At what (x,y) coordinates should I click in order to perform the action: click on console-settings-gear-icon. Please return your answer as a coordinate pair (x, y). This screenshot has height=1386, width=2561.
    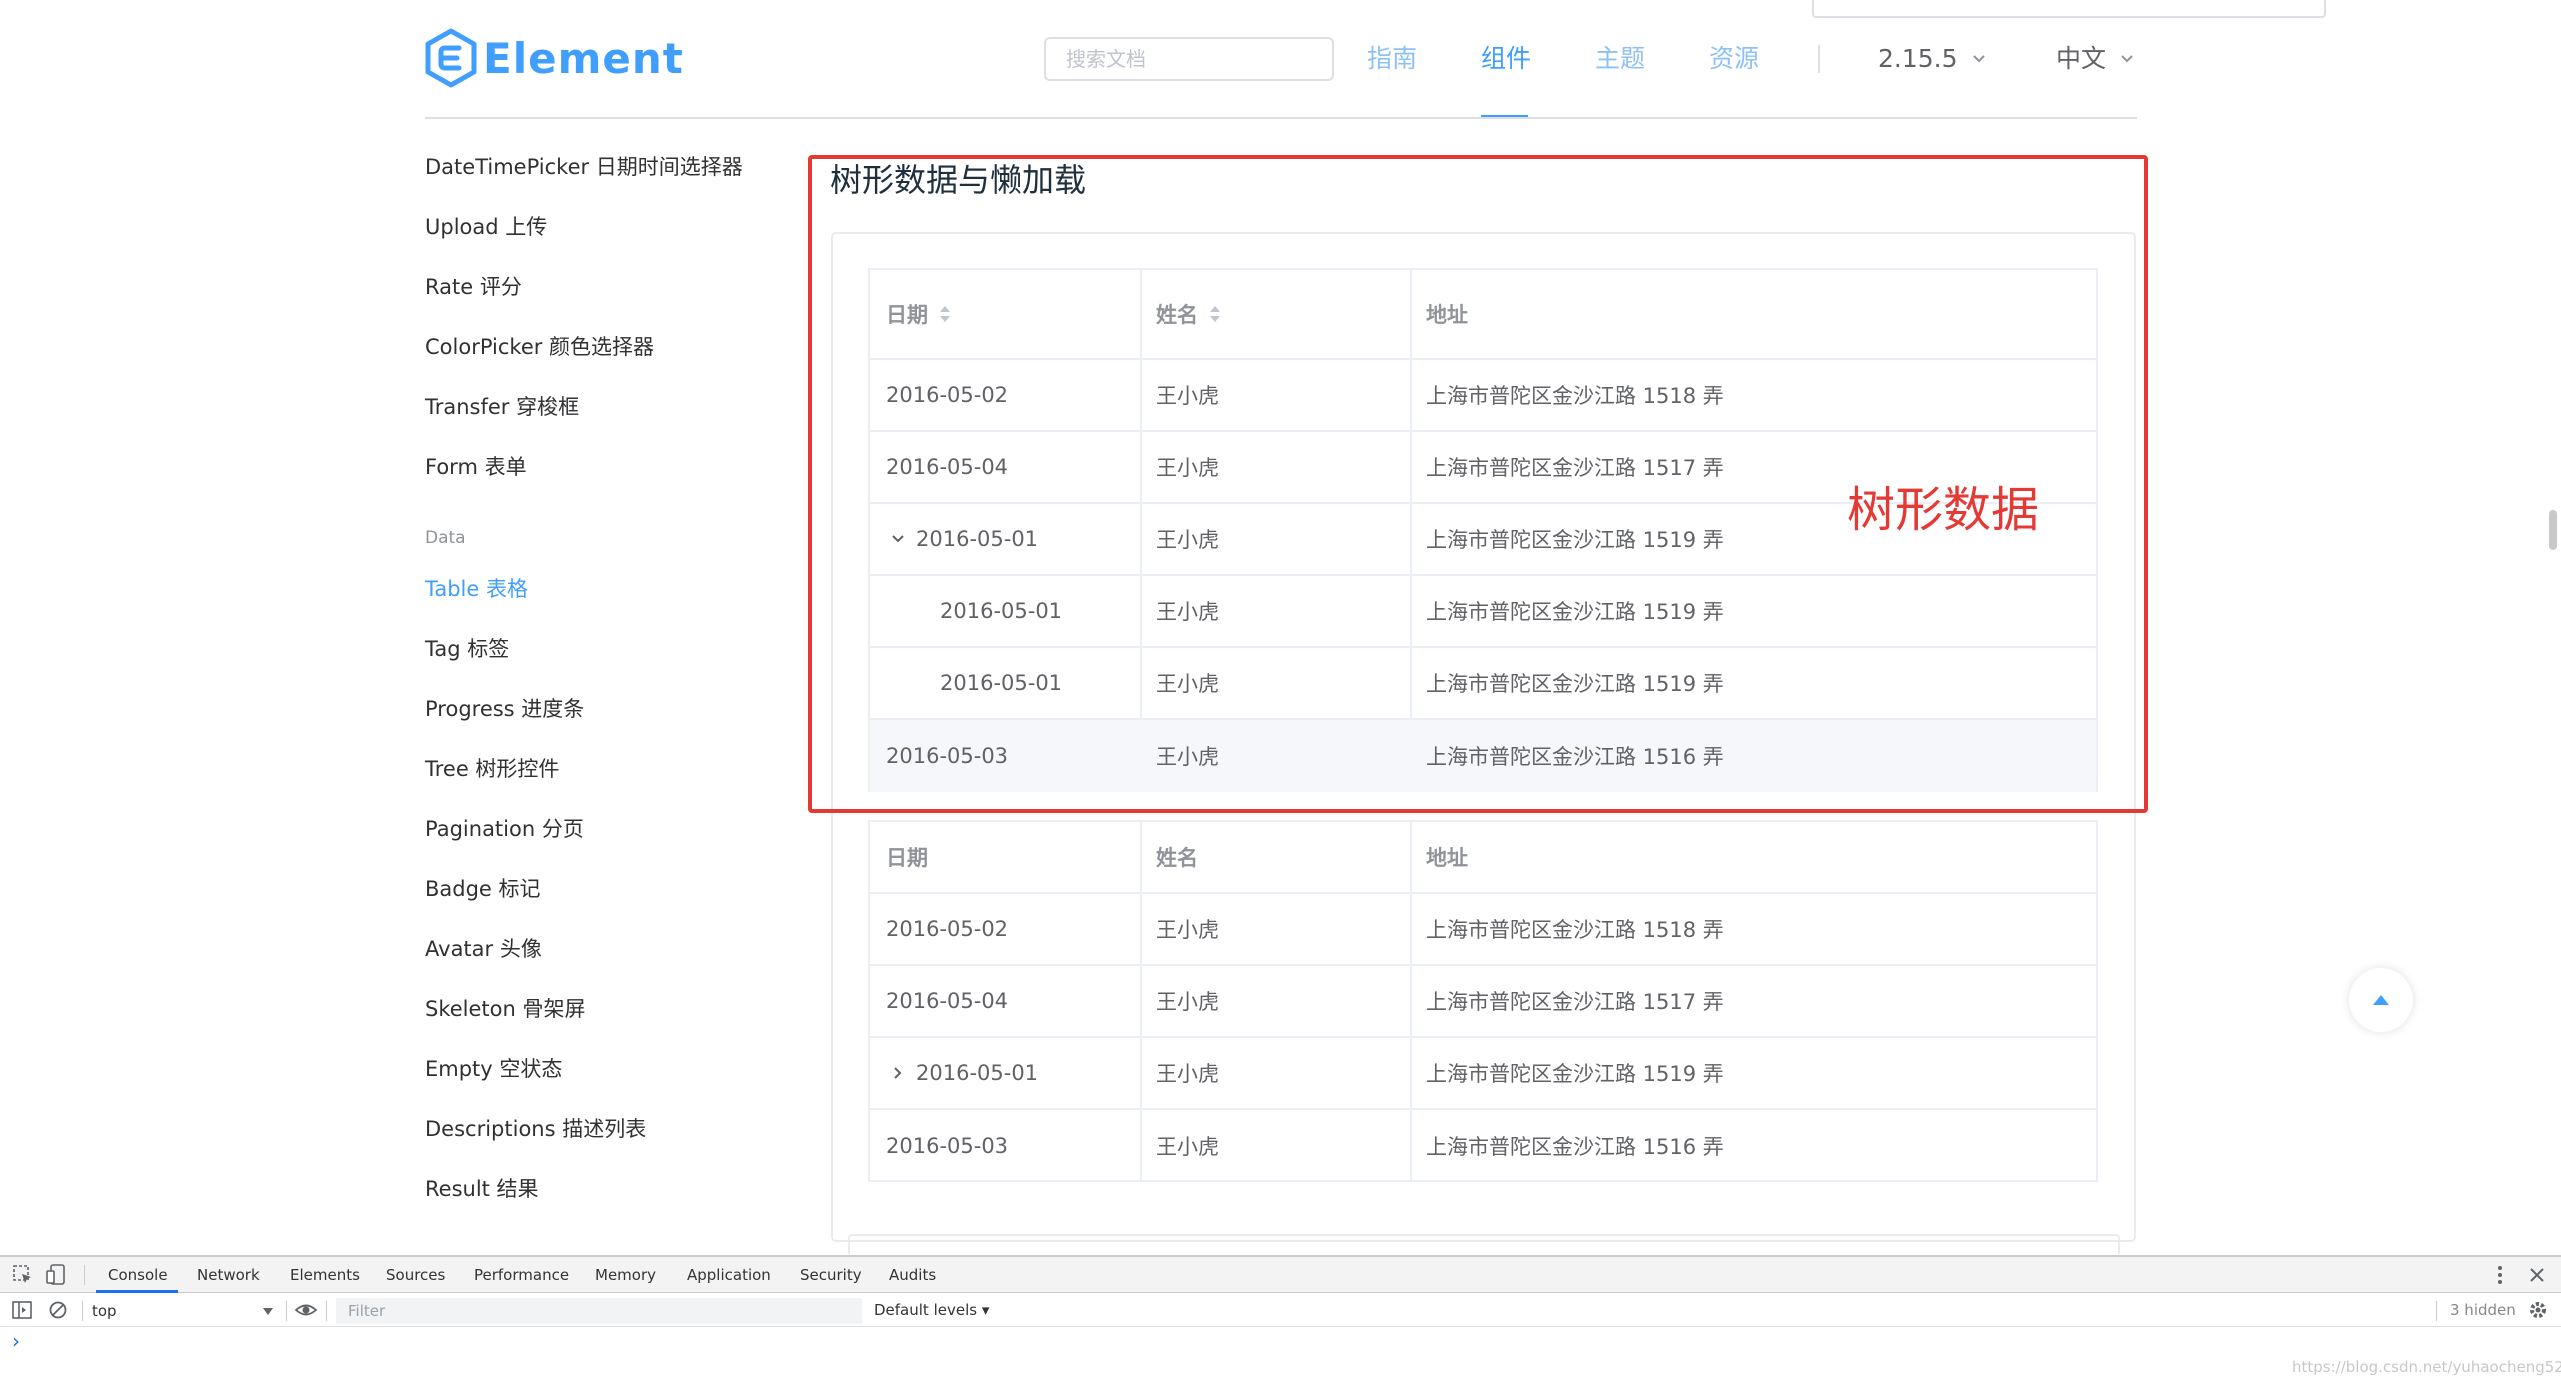
    Looking at the image, I should click on (2538, 1310).